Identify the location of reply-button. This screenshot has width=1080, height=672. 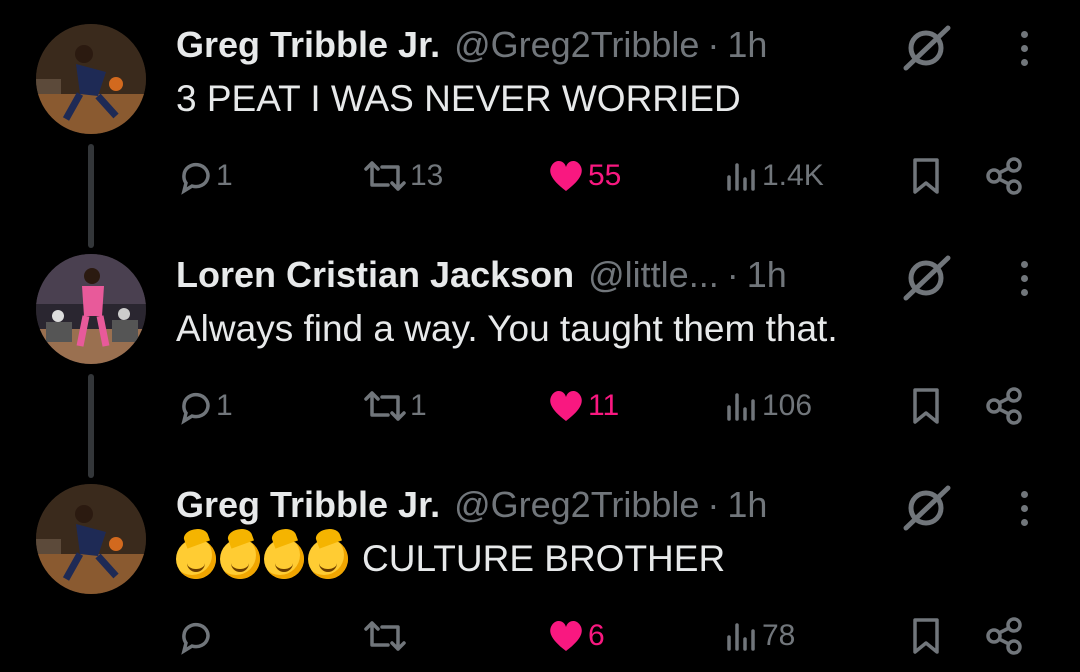
(196, 636).